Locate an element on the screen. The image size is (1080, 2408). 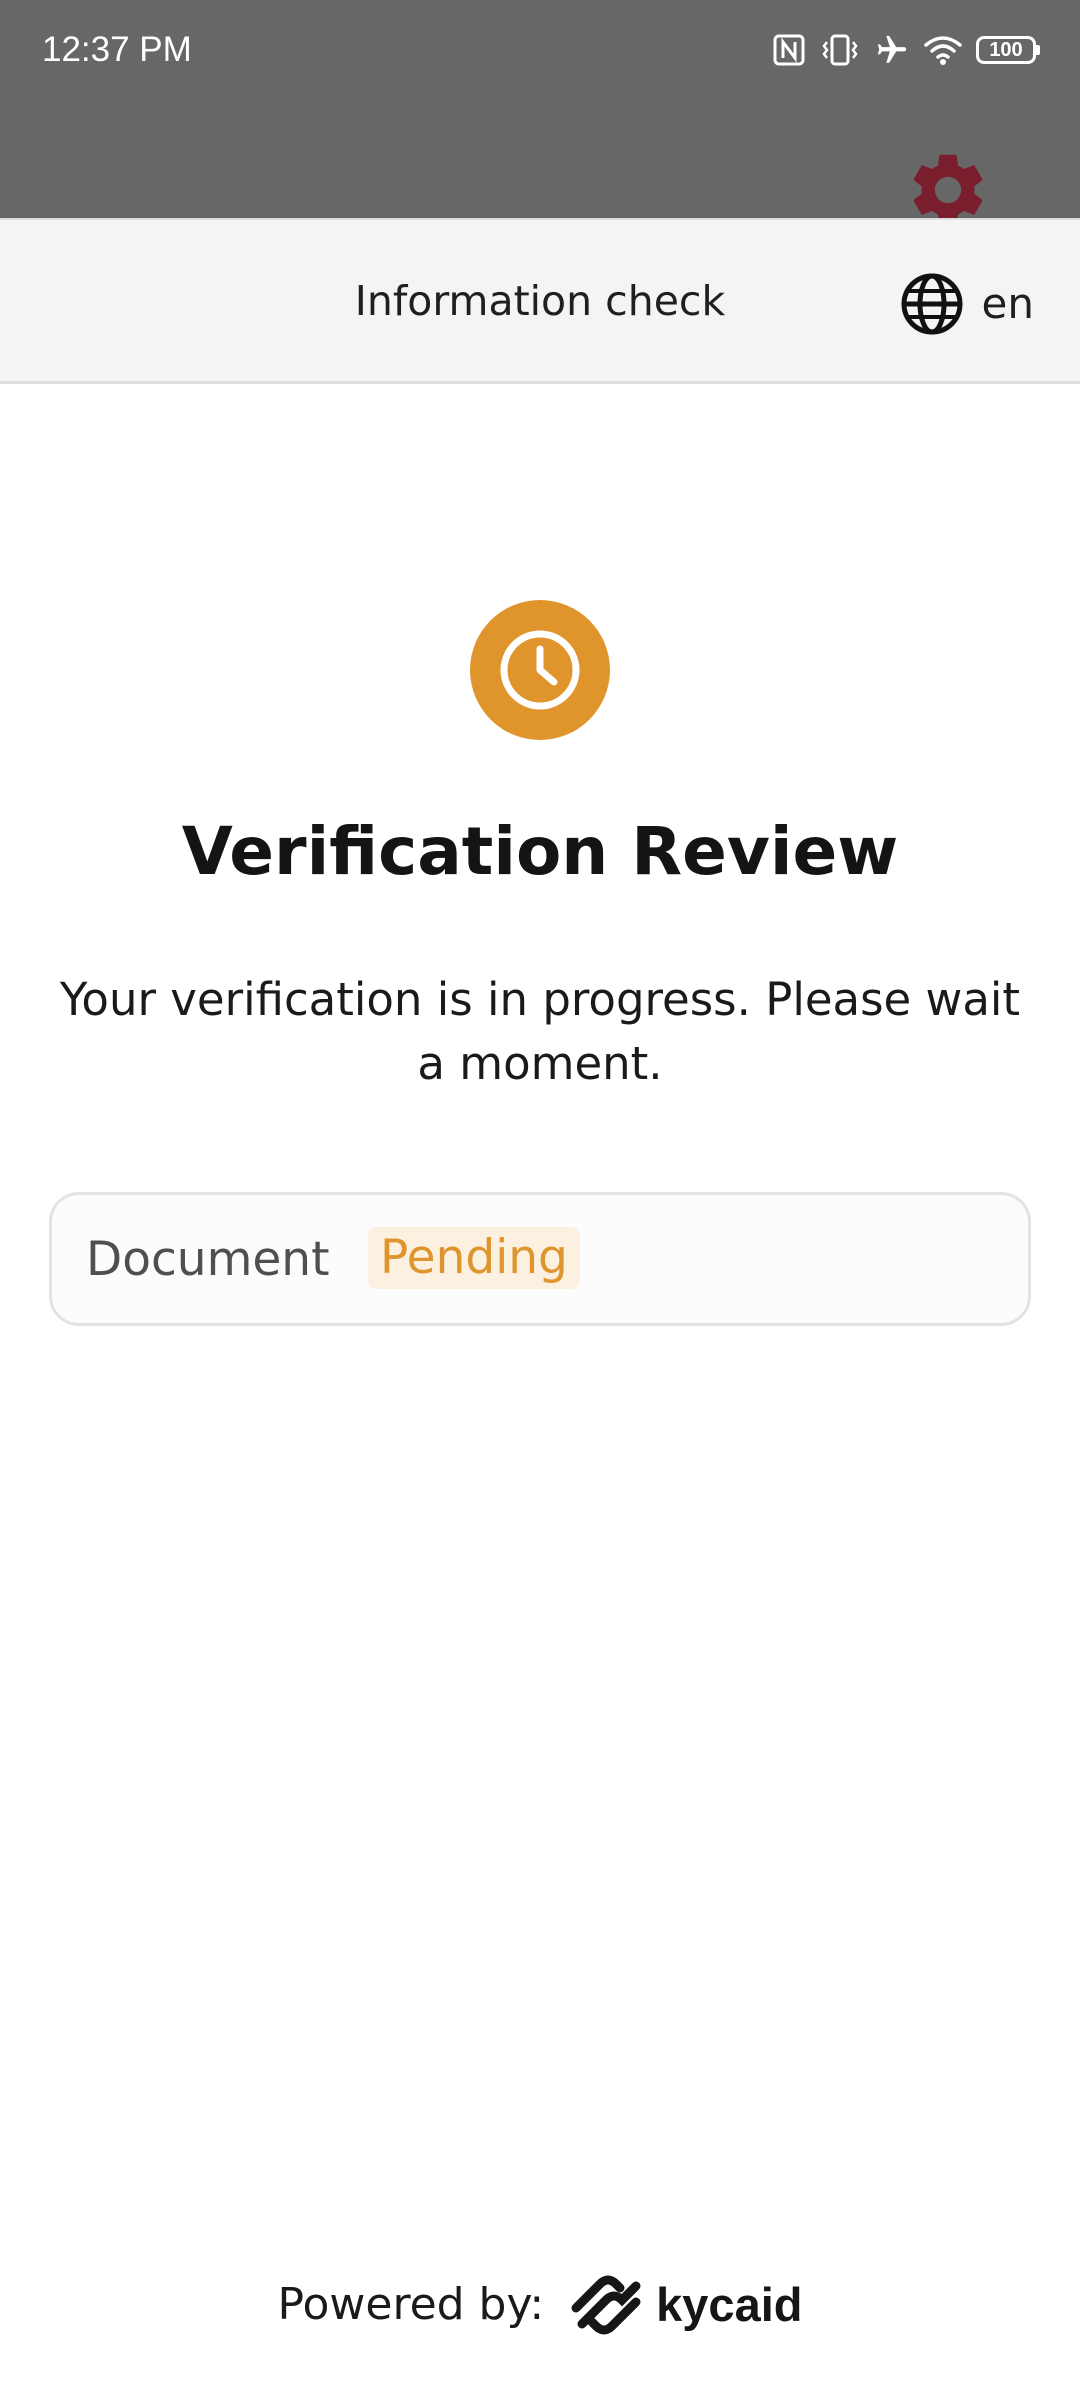
status-indicator is located at coordinates (540, 670).